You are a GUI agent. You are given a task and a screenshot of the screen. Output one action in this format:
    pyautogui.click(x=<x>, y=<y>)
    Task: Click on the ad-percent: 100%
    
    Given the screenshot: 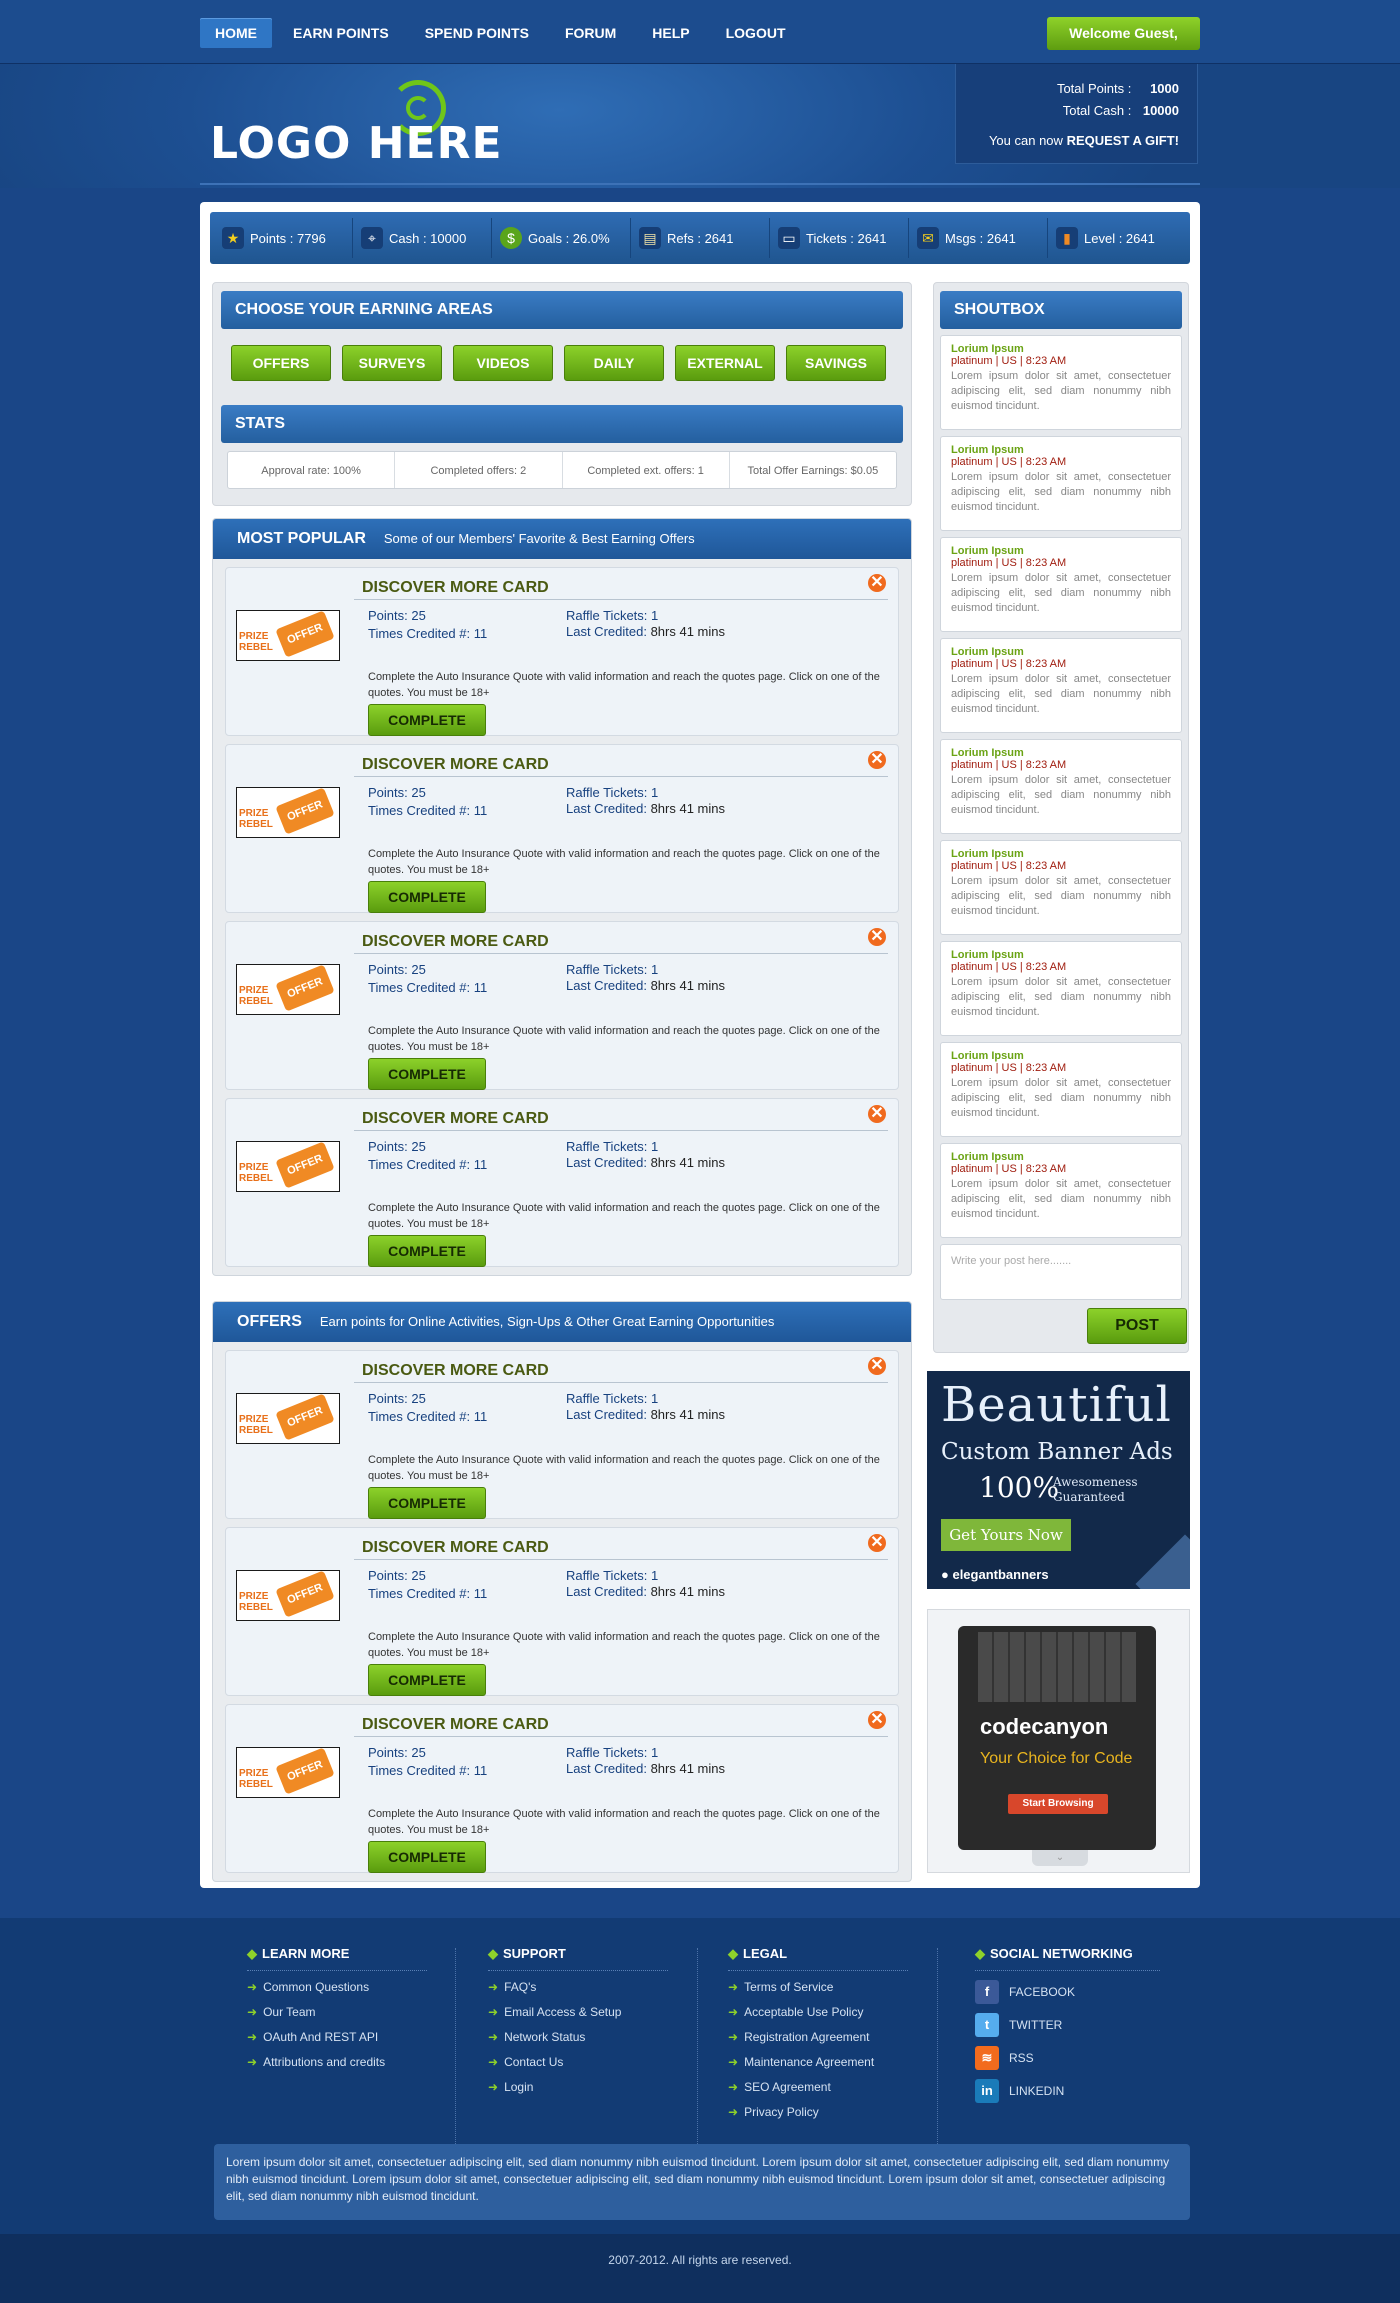 What is the action you would take?
    pyautogui.click(x=1019, y=1487)
    